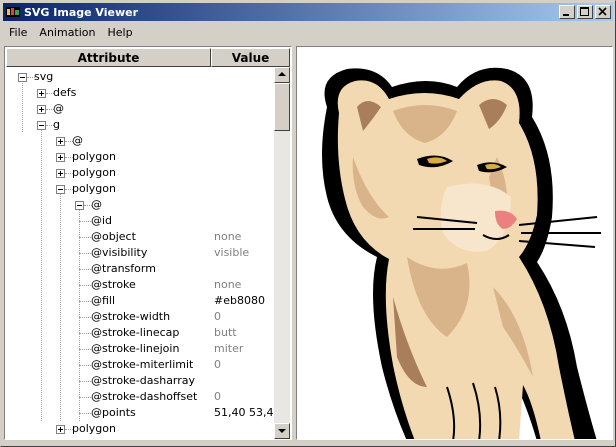 The image size is (616, 447). Describe the element at coordinates (140, 285) in the screenshot. I see `tree-row: @stroke none` at that location.